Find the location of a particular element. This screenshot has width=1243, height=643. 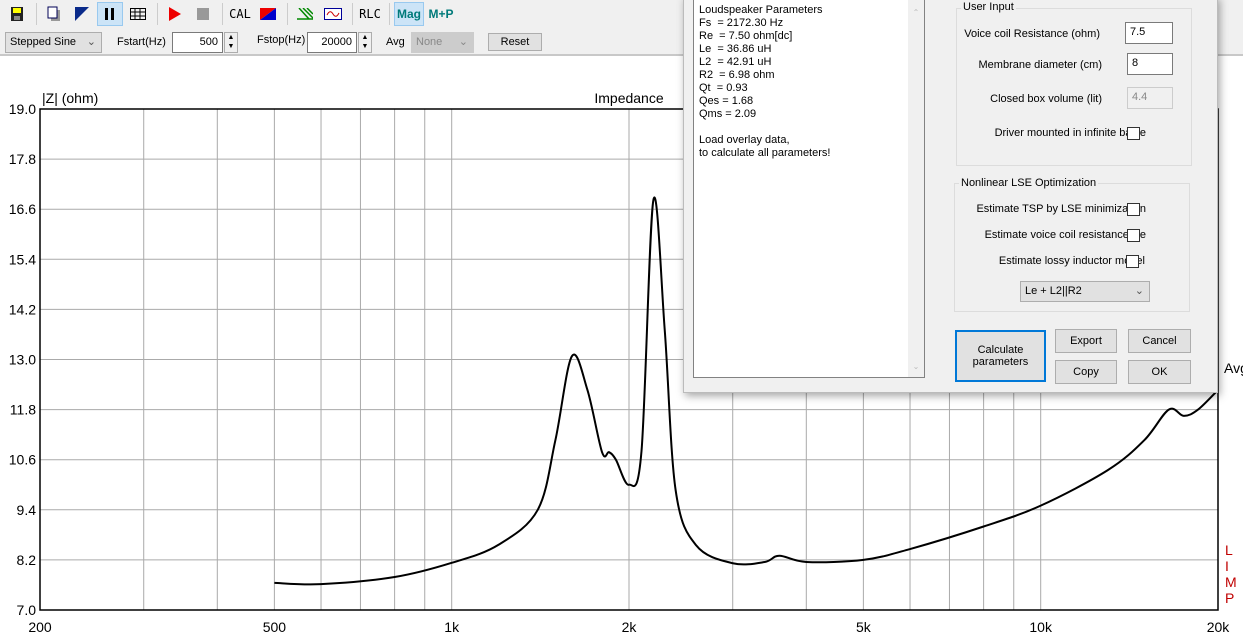

lse-lossy-label: Estimate lossy inductor model is located at coordinates (1071, 261).